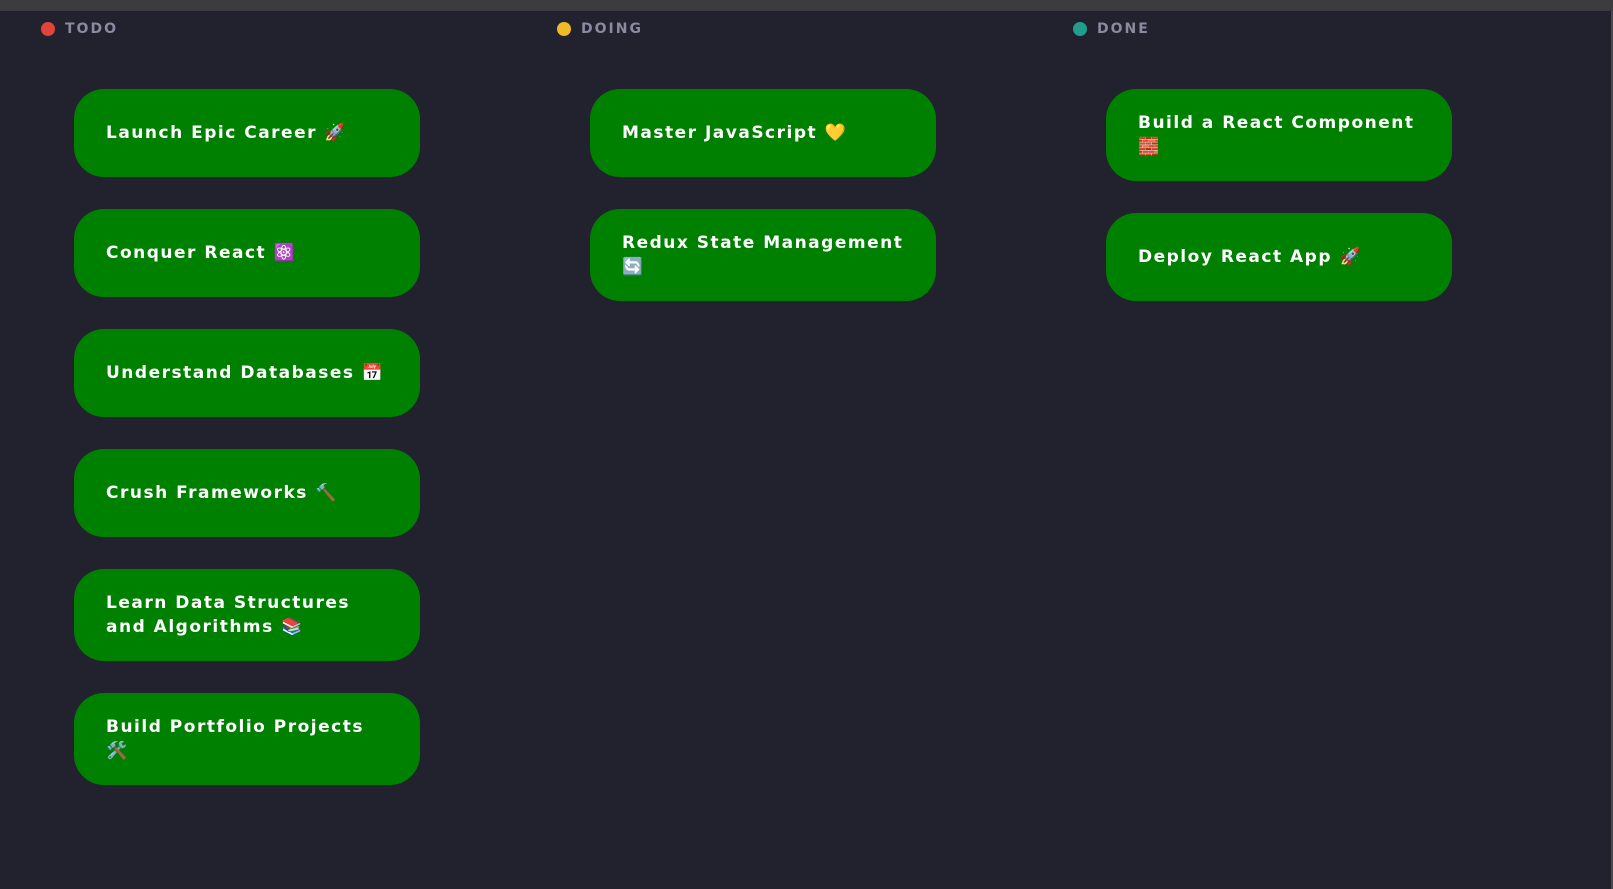 This screenshot has width=1613, height=889. I want to click on task-card-label: Deploy React App 🚀, so click(1250, 257).